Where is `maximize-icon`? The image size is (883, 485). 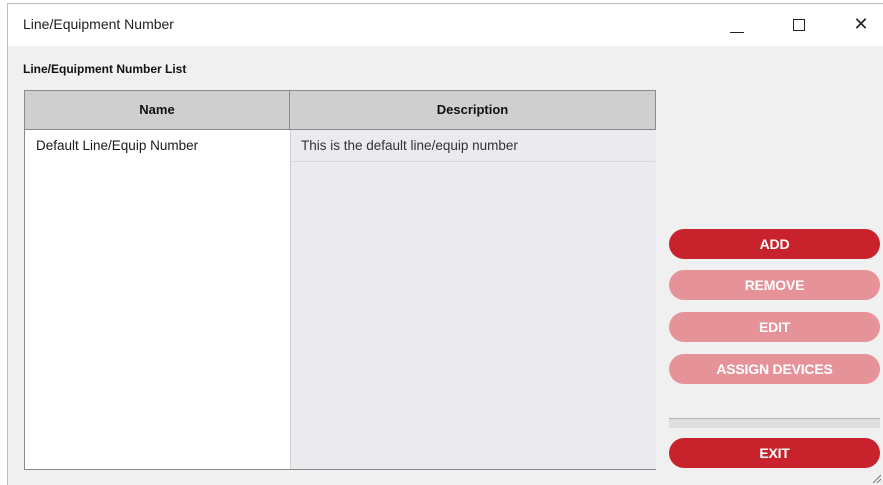
maximize-icon is located at coordinates (799, 25).